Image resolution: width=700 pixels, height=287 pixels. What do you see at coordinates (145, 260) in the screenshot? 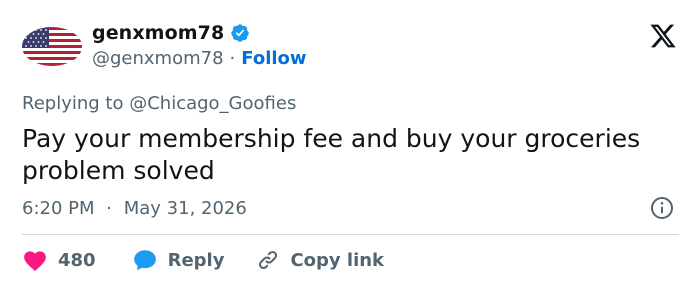
I see `reply-bubble-icon` at bounding box center [145, 260].